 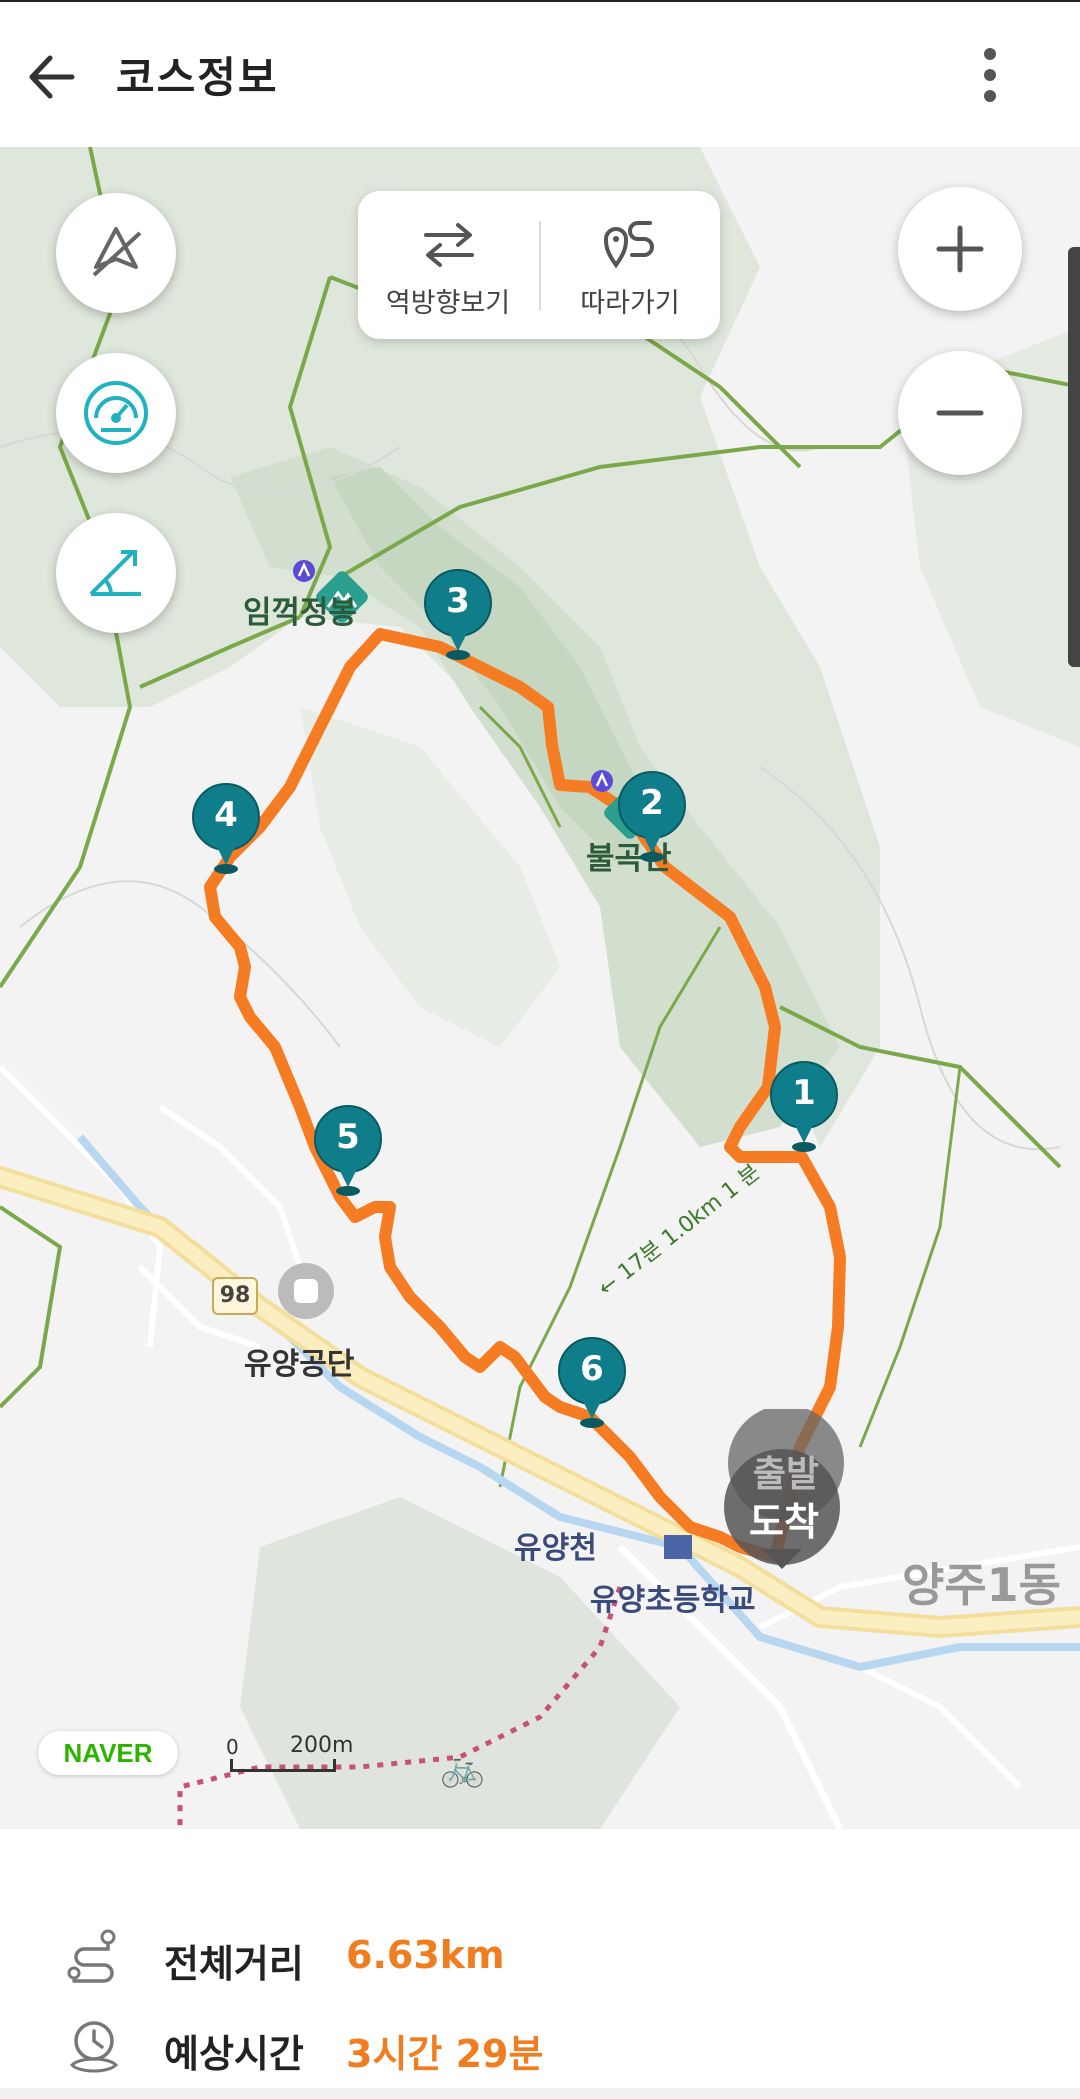 I want to click on time-value: 3시간 29분, so click(x=445, y=2054).